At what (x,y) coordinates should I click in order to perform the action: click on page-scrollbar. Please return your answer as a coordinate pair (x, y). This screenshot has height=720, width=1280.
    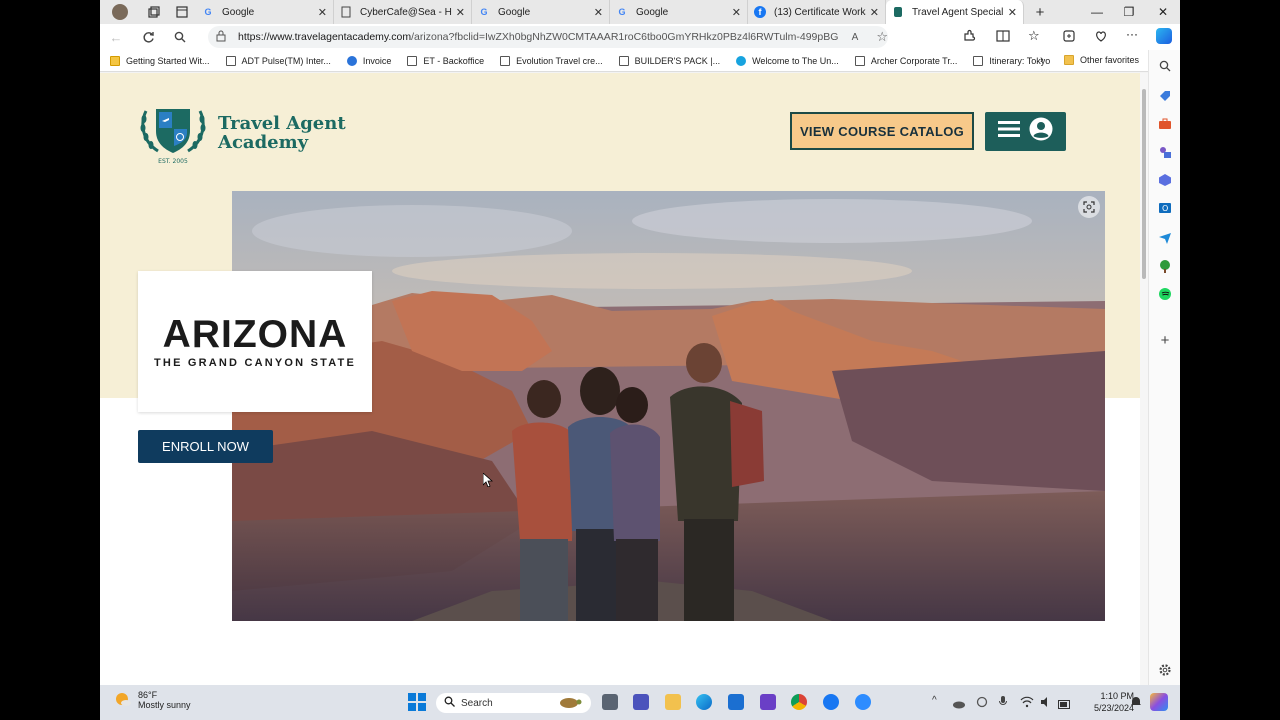
    Looking at the image, I should click on (1144, 379).